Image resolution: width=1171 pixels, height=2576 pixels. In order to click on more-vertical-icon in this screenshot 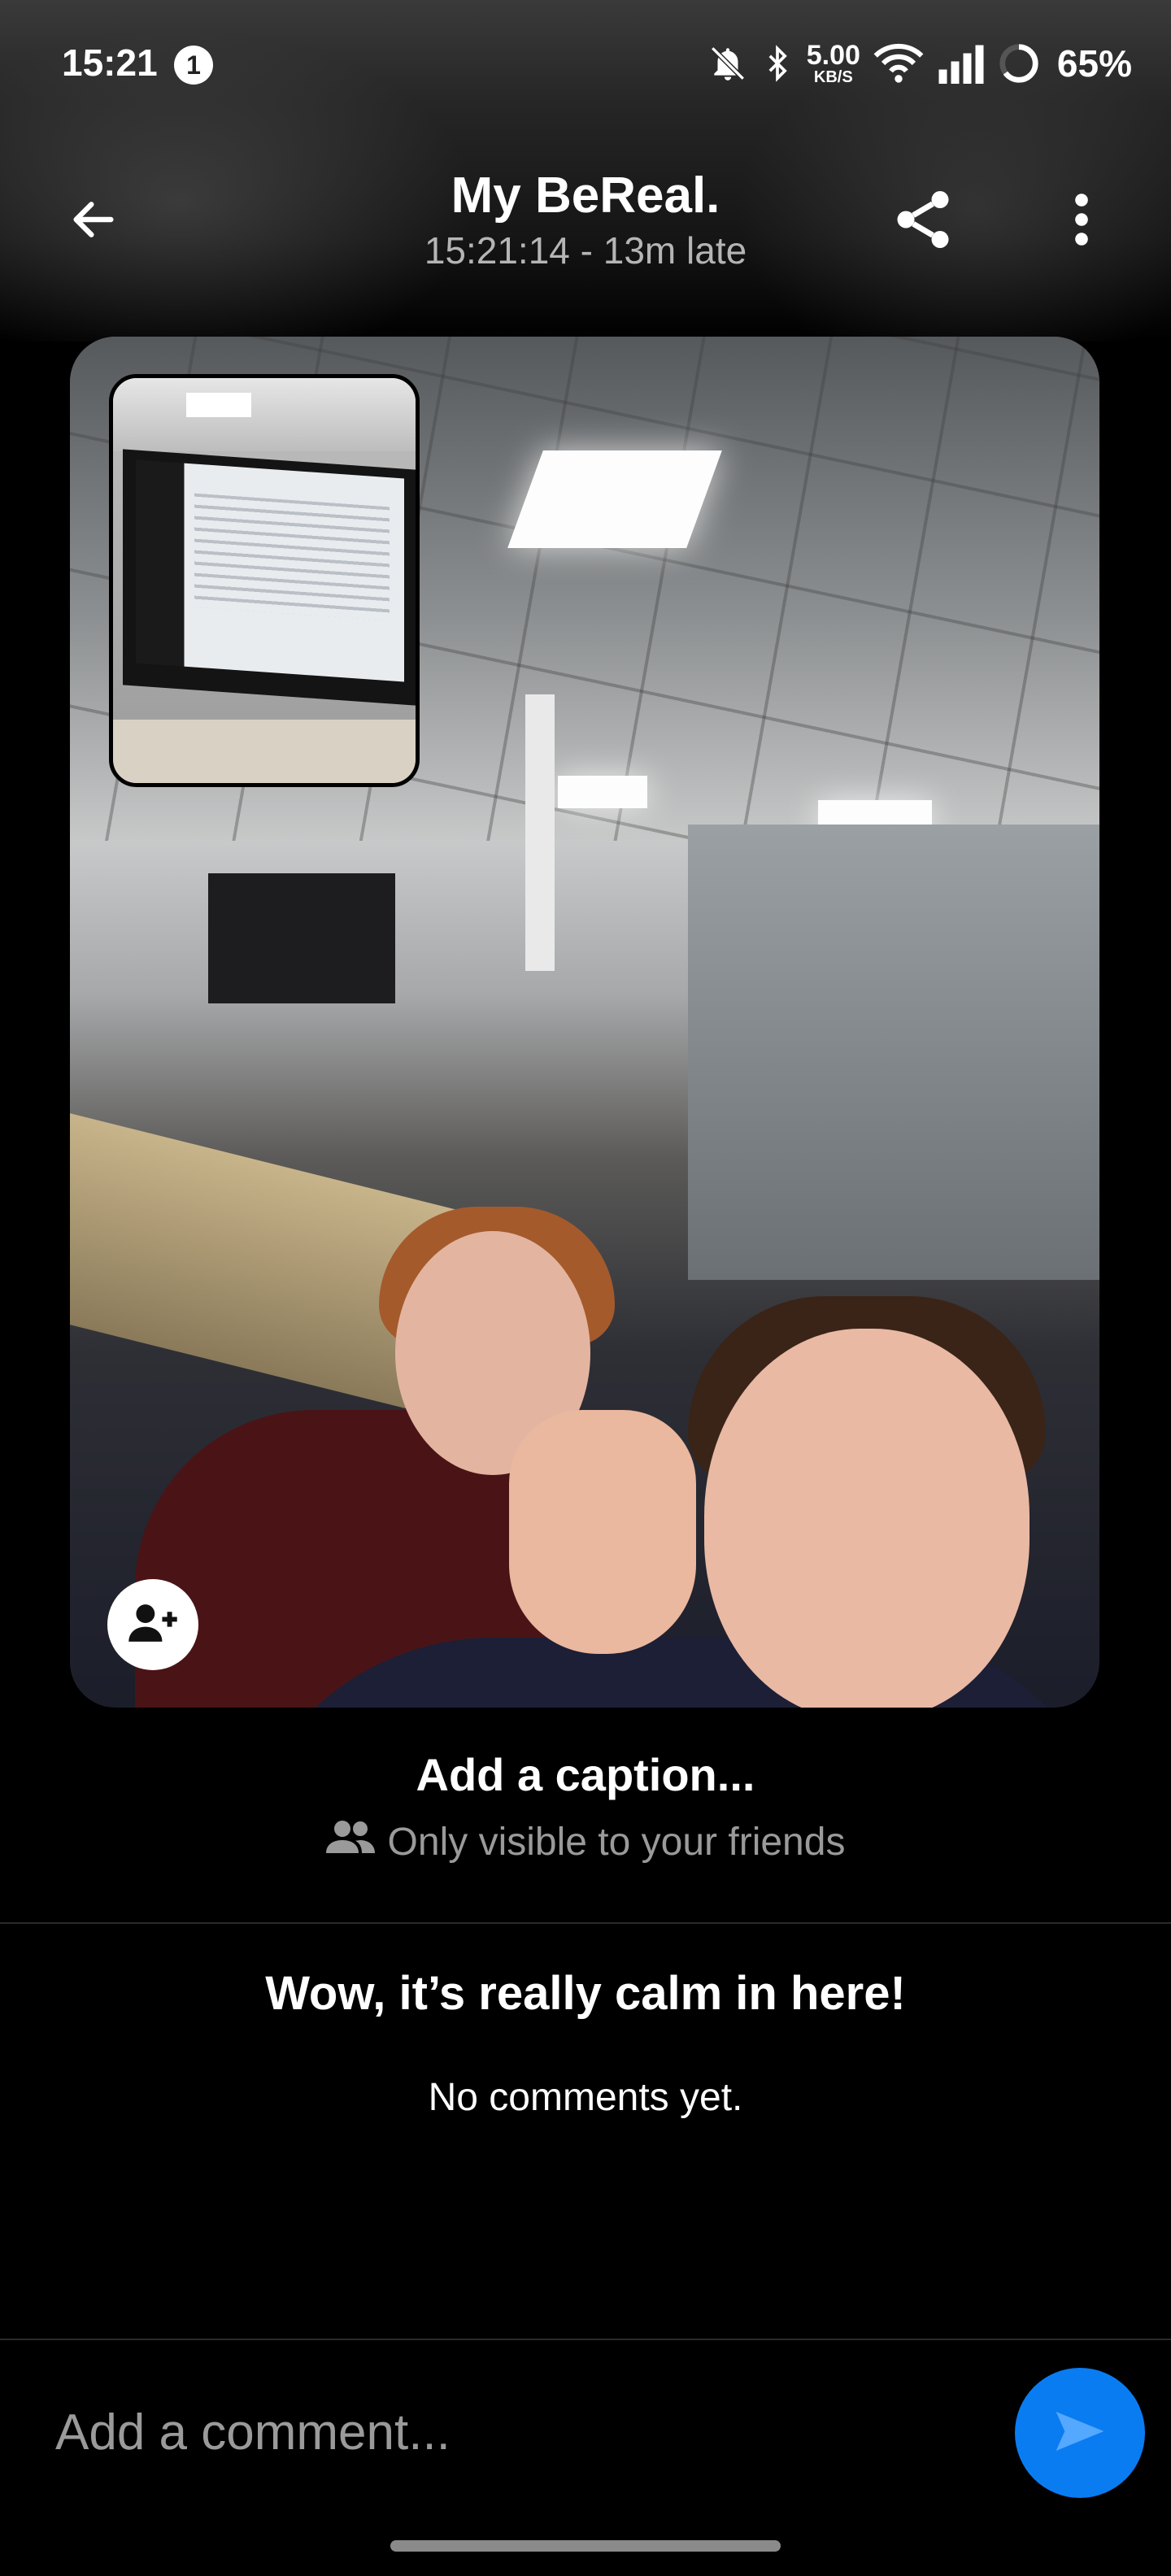, I will do `click(1081, 221)`.